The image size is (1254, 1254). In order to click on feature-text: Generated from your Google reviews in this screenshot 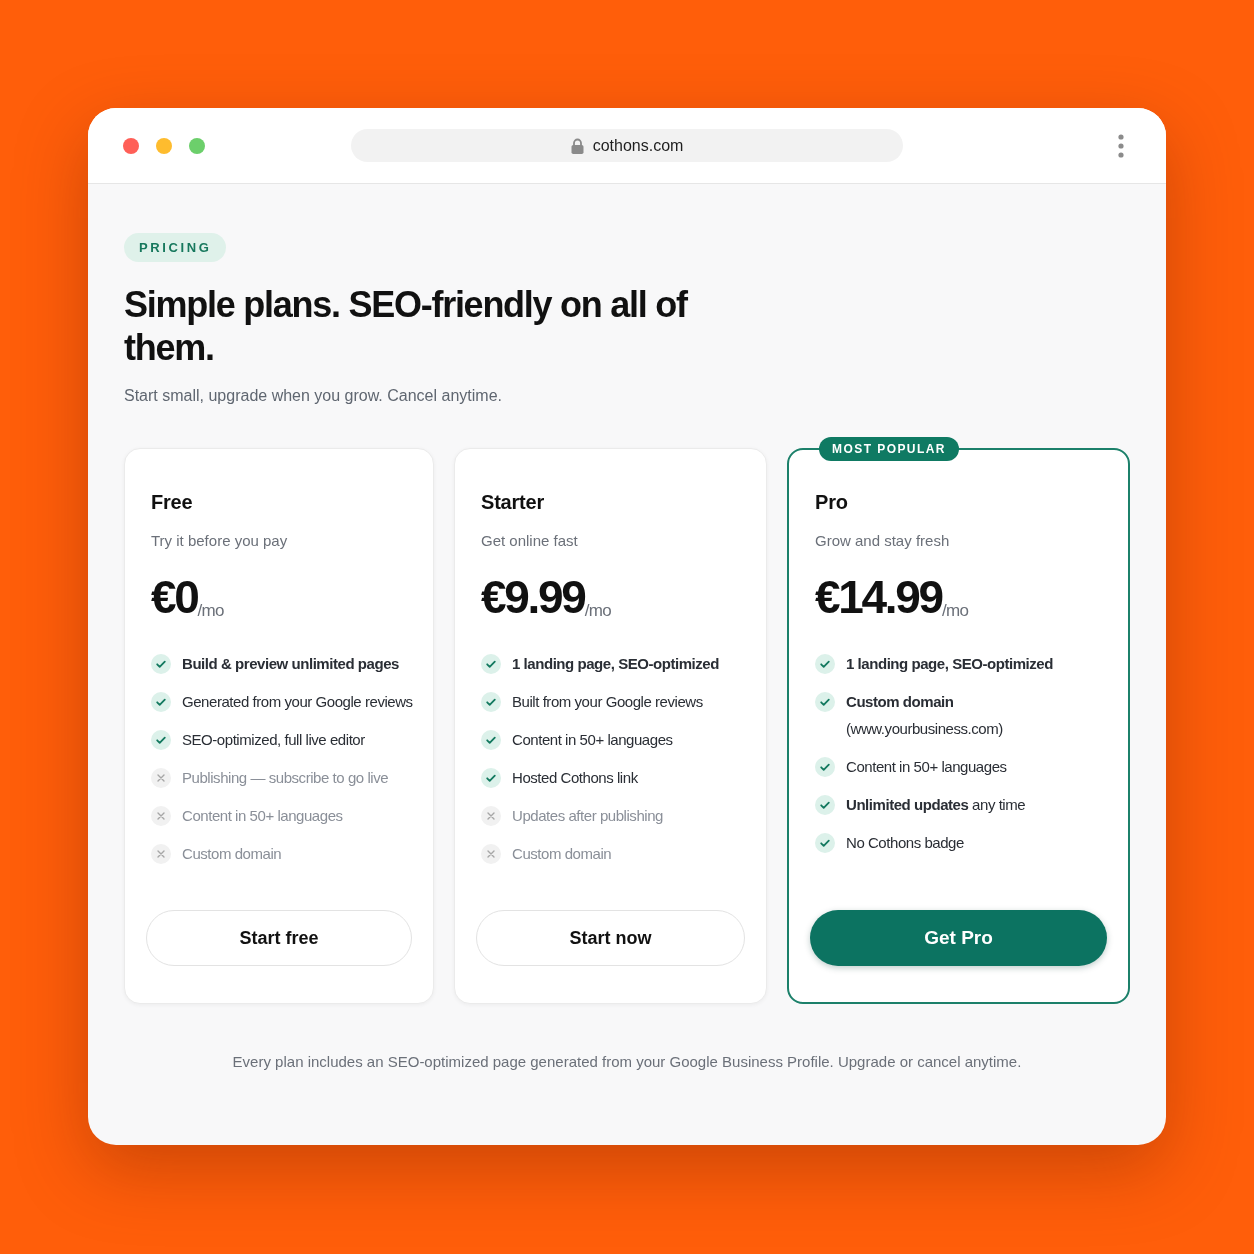, I will do `click(297, 702)`.